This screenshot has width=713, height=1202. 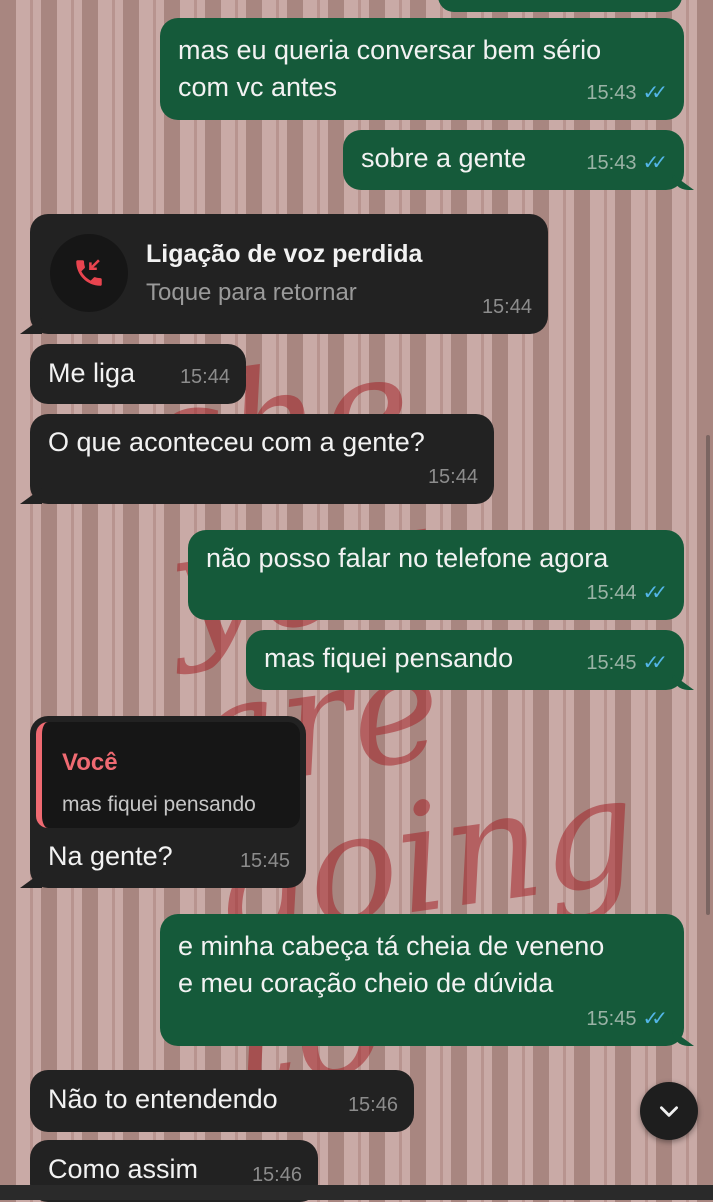 I want to click on scroll-to-bottom-button, so click(x=669, y=1111).